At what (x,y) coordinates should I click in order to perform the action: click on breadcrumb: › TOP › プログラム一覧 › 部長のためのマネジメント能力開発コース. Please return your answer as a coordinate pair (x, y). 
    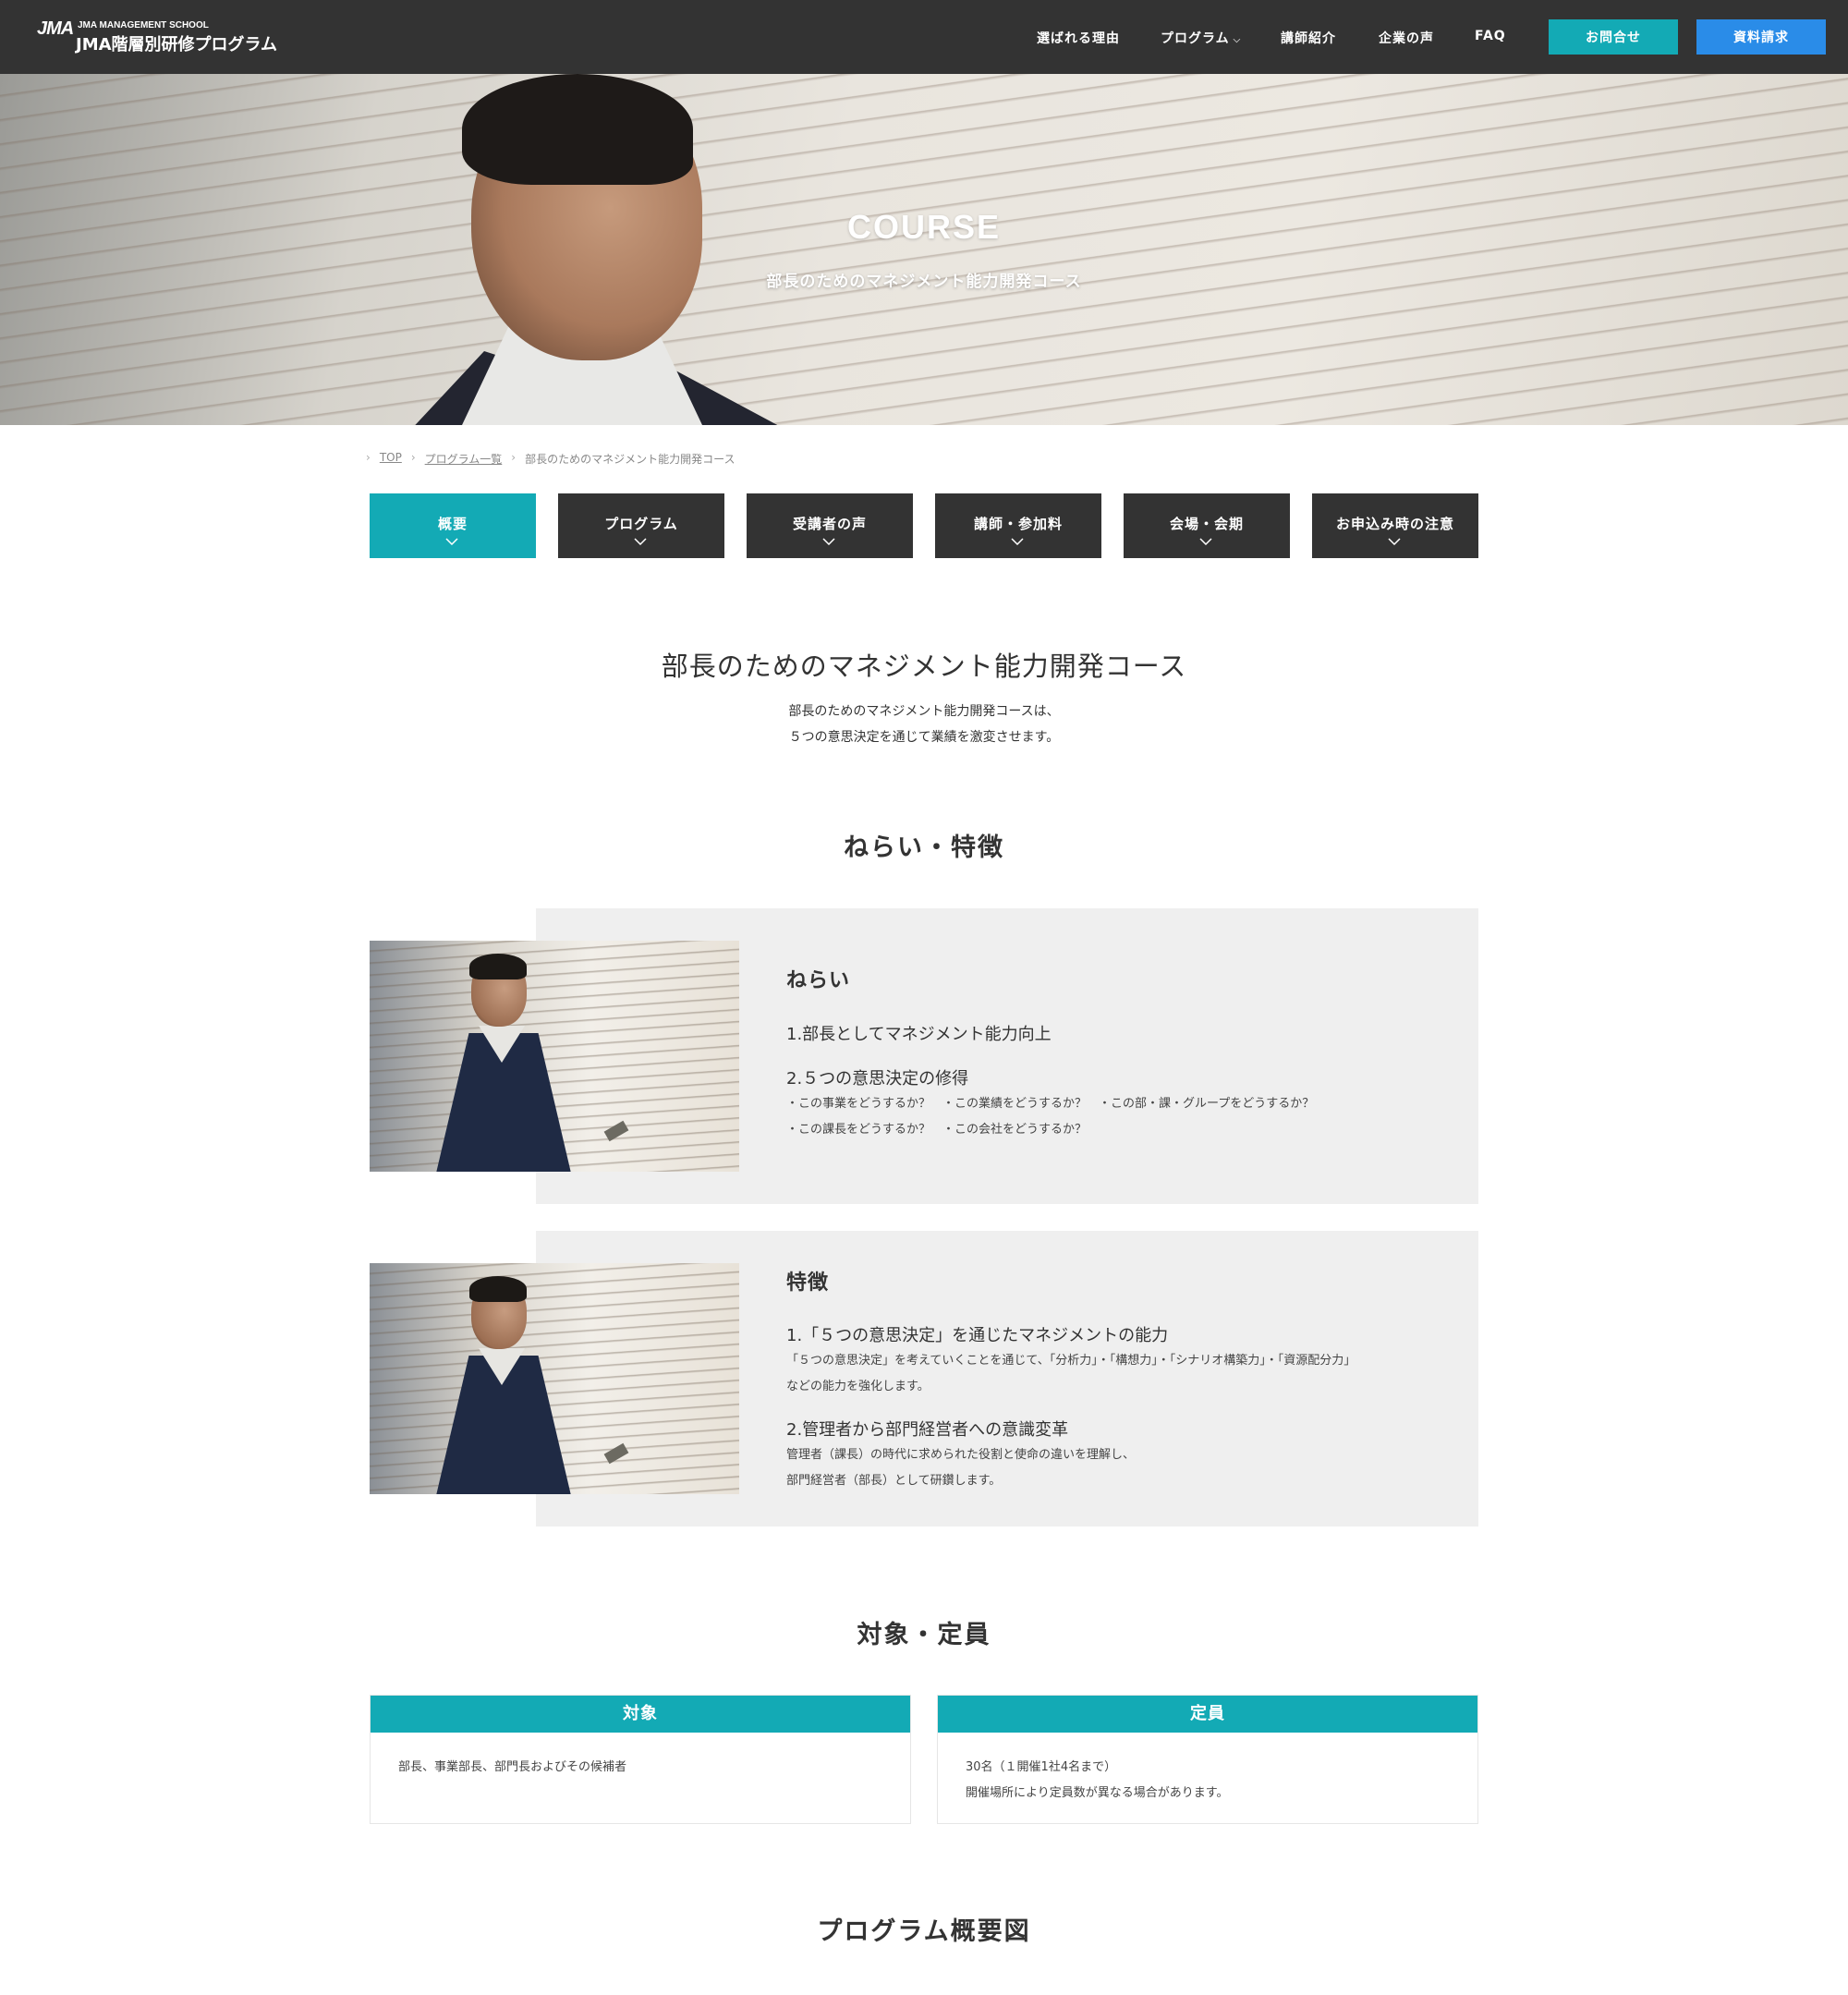
    Looking at the image, I should click on (551, 459).